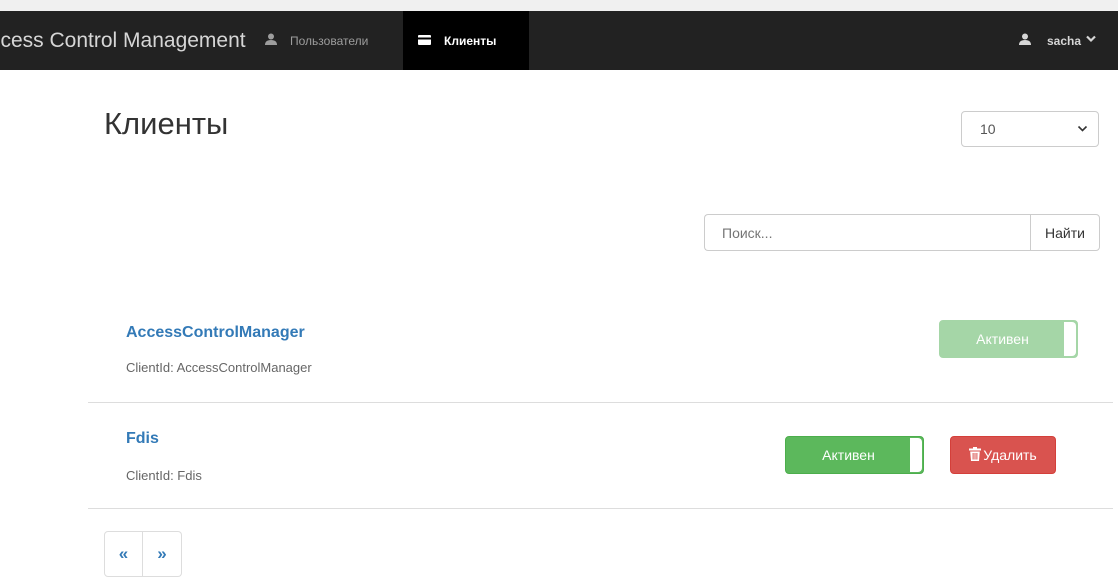 Image resolution: width=1118 pixels, height=577 pixels. Describe the element at coordinates (424, 41) in the screenshot. I see `credit-card-icon` at that location.